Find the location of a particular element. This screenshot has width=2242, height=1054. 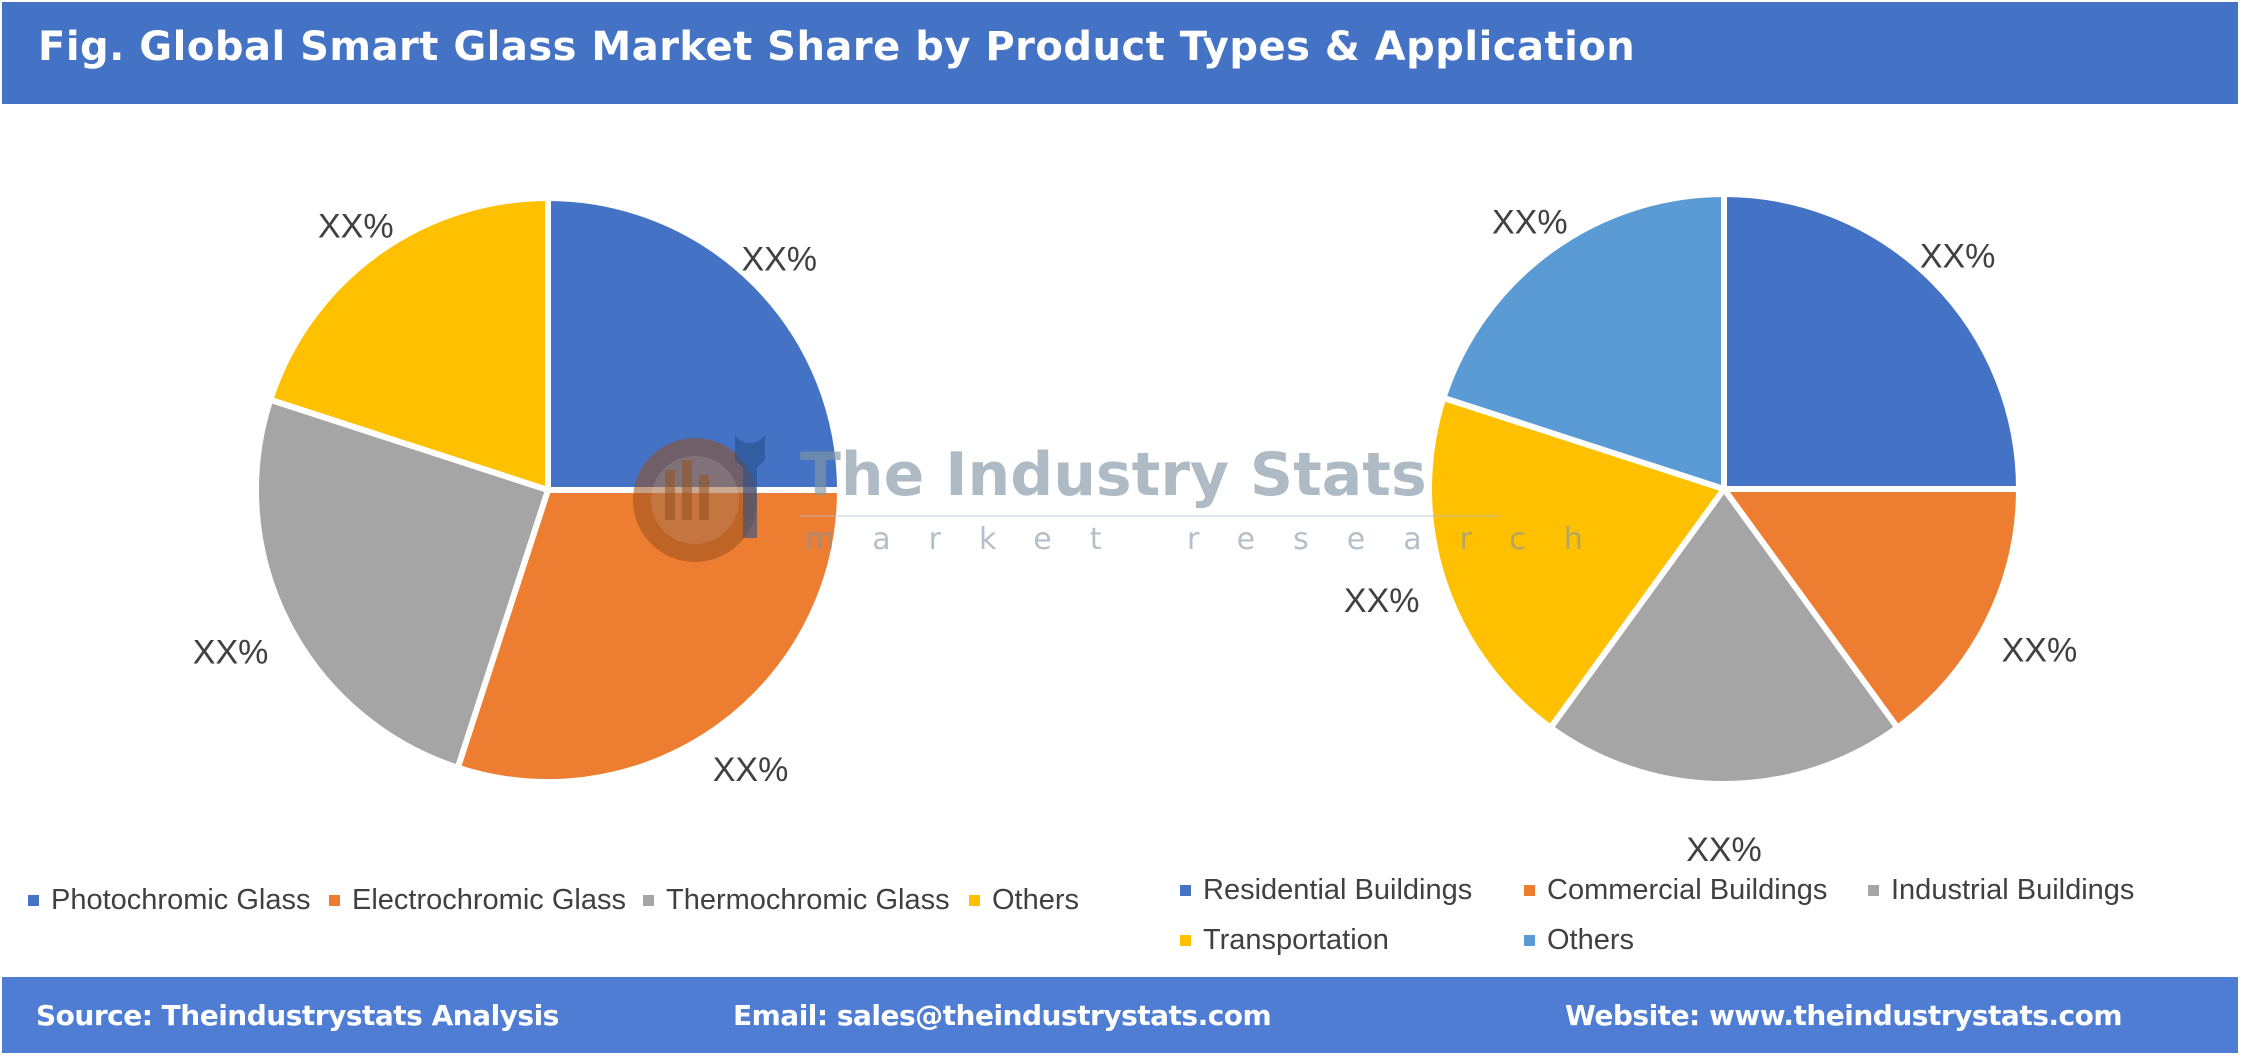

data-label-photochromic-glass: XX% is located at coordinates (779, 260).